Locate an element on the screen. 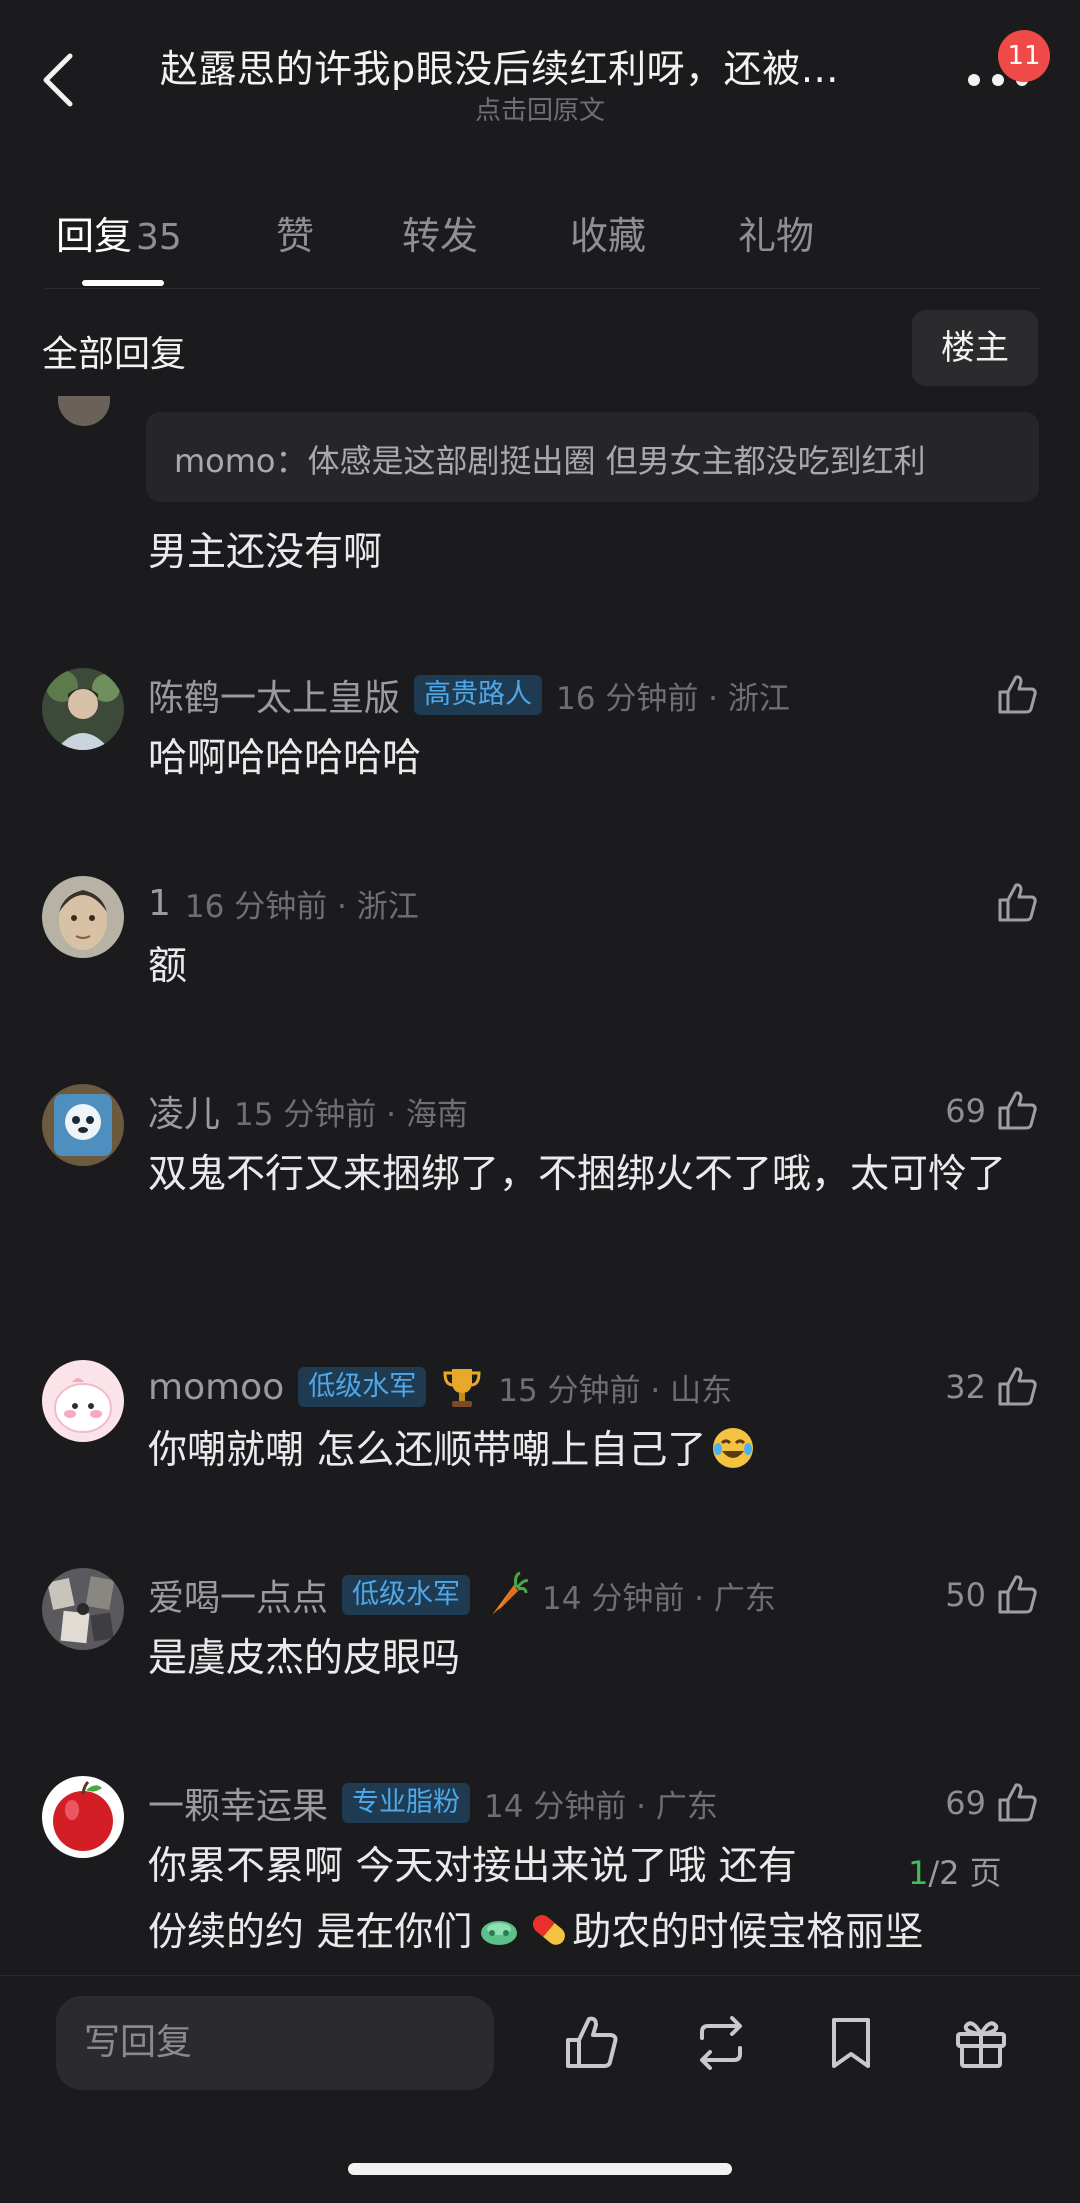 The height and width of the screenshot is (2203, 1080). bottom-action-bar: 写回复 is located at coordinates (540, 2089).